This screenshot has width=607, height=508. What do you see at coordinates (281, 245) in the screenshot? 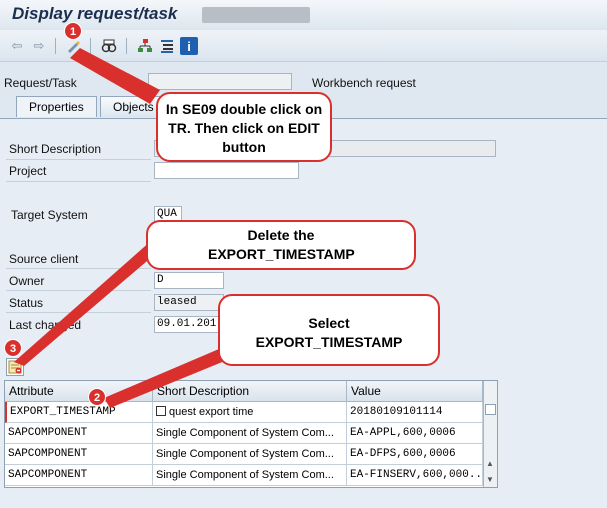
I see `callout-delete: Delete the EXPORT_TIMESTAMP` at bounding box center [281, 245].